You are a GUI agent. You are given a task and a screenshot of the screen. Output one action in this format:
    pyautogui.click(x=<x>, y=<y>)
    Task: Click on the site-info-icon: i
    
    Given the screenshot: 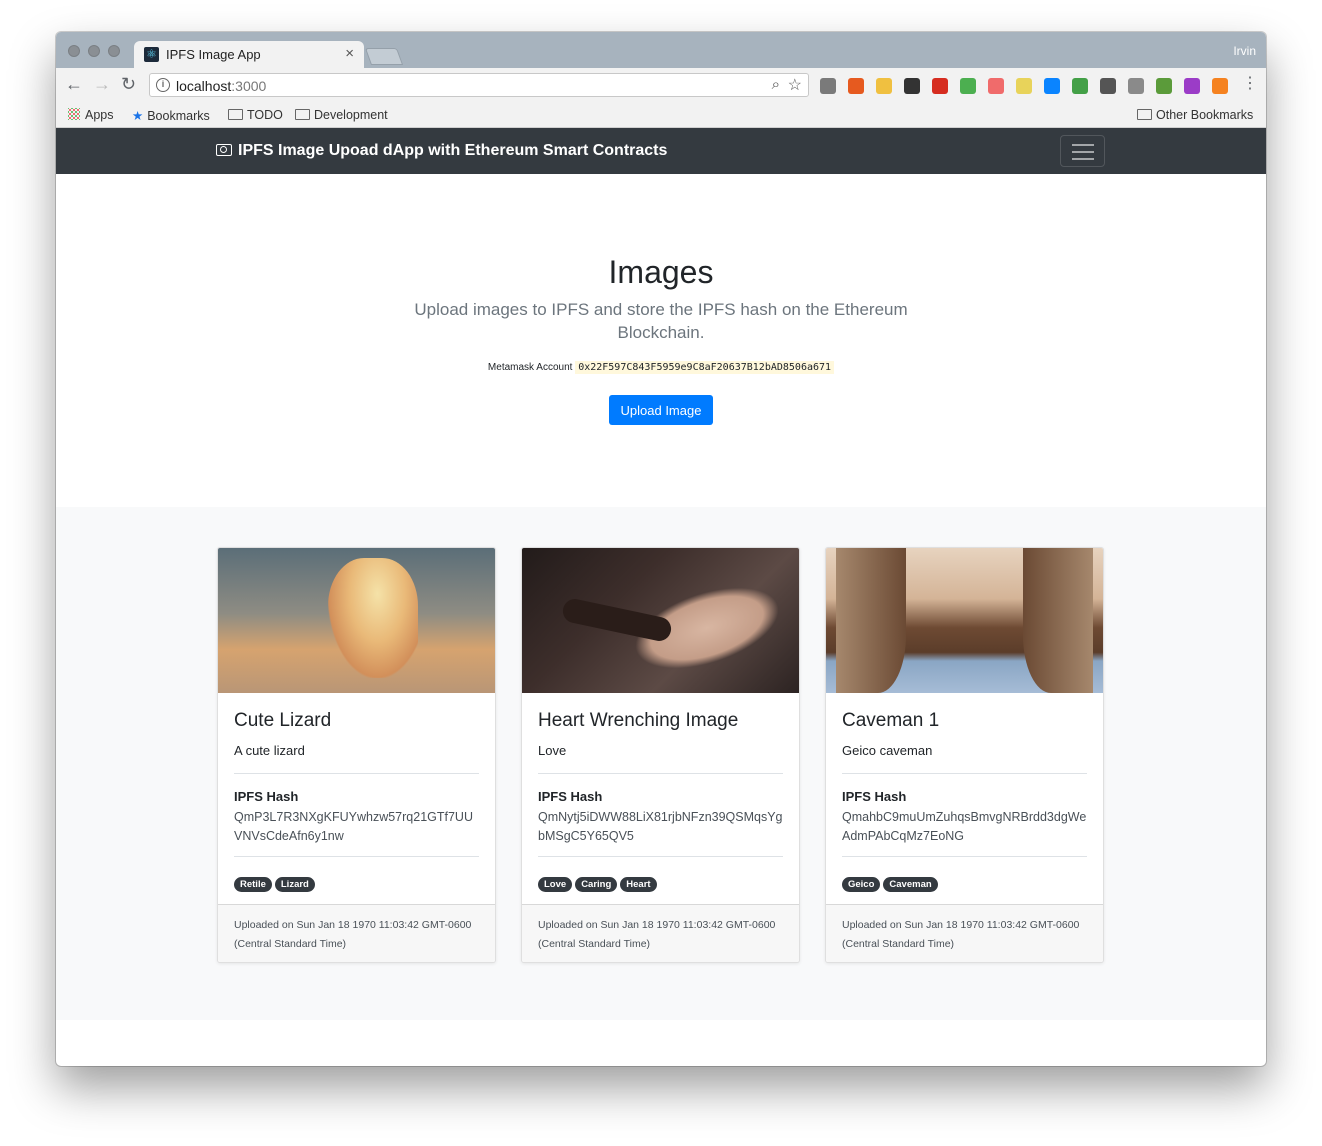 What is the action you would take?
    pyautogui.click(x=163, y=85)
    